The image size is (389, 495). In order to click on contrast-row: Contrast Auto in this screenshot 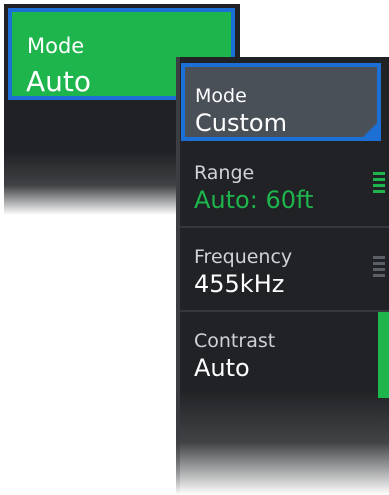, I will do `click(284, 355)`.